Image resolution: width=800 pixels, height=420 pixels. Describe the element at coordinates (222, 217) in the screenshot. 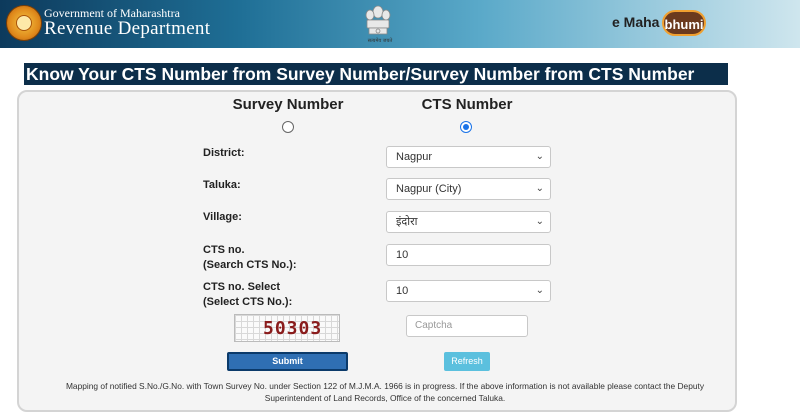

I see `village-label: Village:` at that location.